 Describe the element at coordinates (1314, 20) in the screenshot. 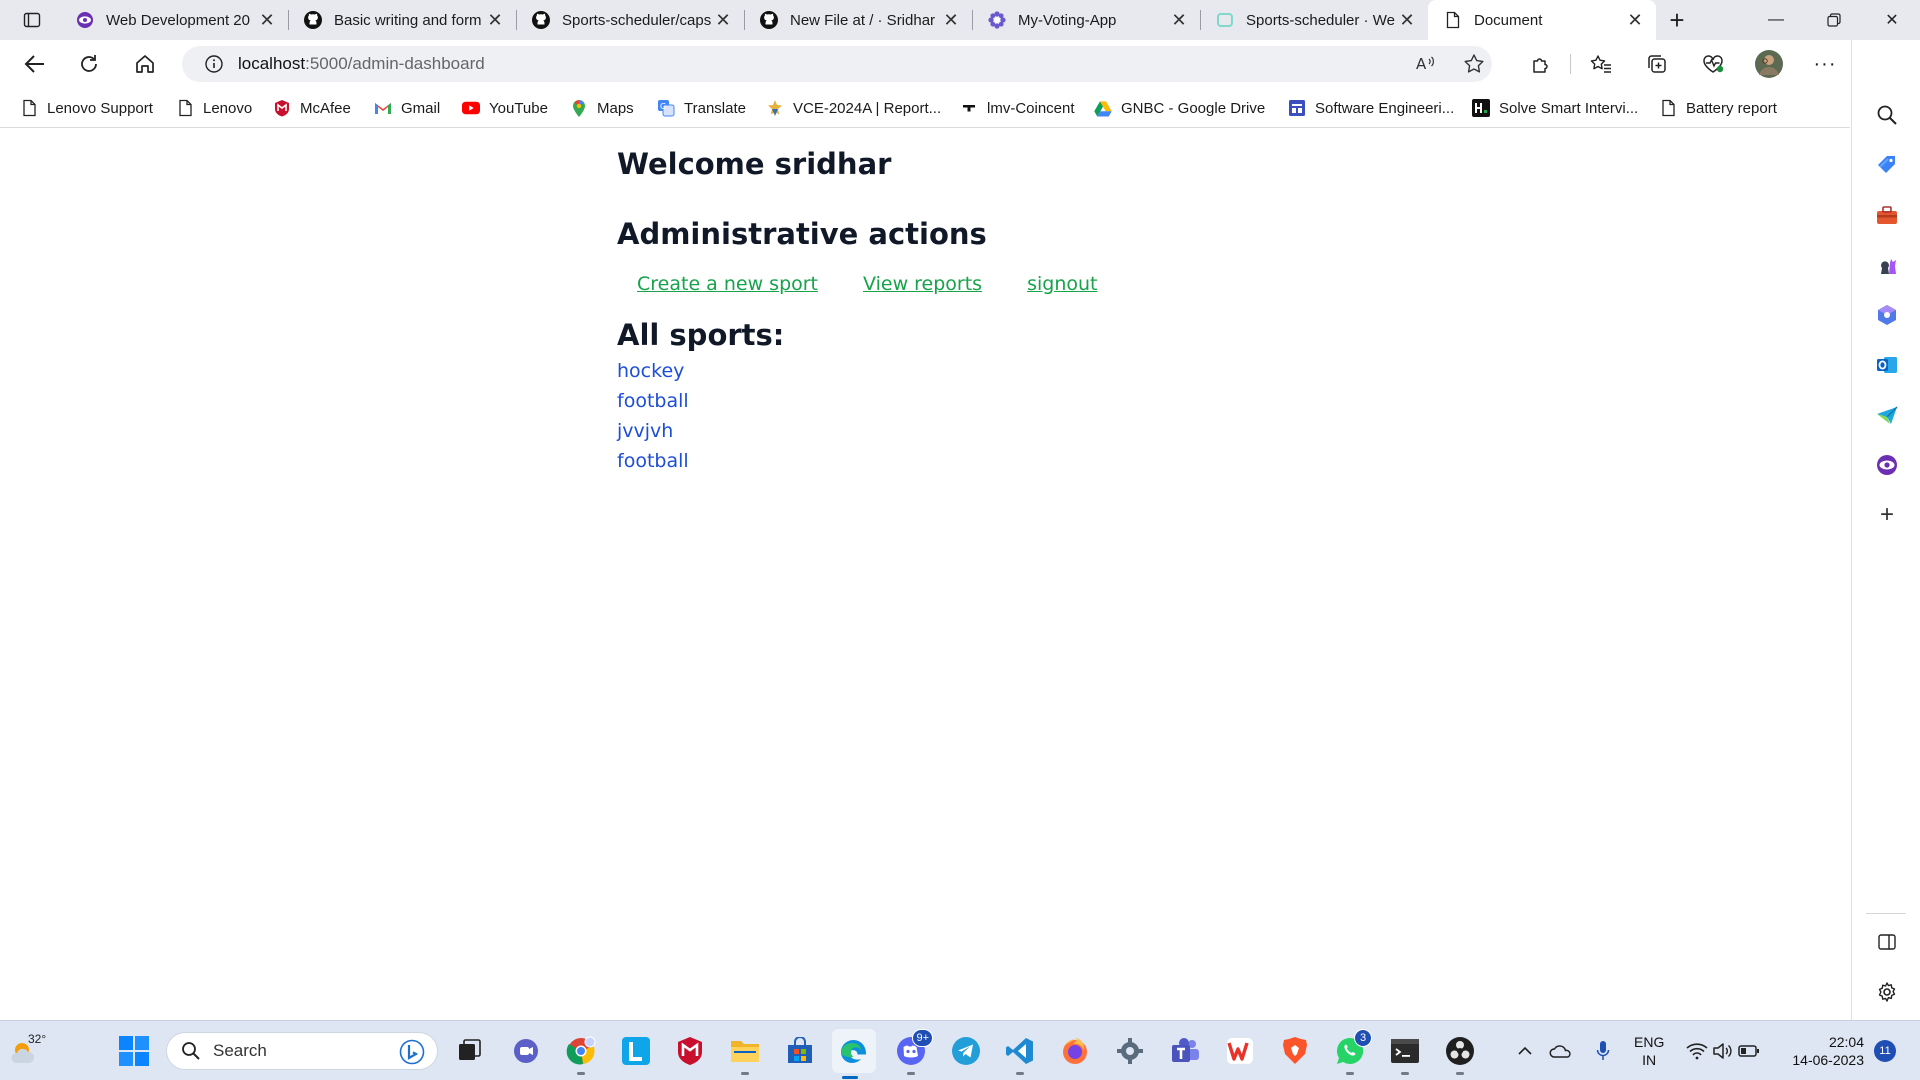

I see `tab-sports-scheduler-web: Sports-scheduler · We ✕` at that location.